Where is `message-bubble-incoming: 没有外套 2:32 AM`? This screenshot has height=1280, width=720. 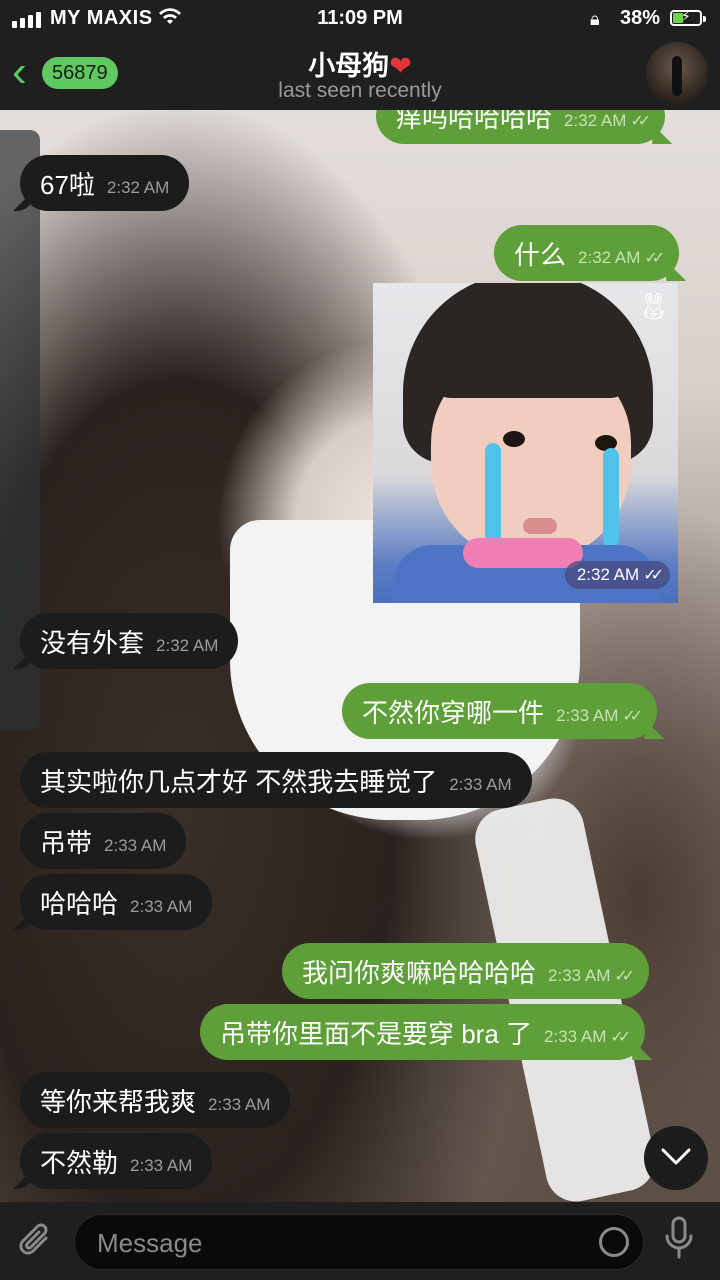
message-bubble-incoming: 没有外套 2:32 AM is located at coordinates (129, 641).